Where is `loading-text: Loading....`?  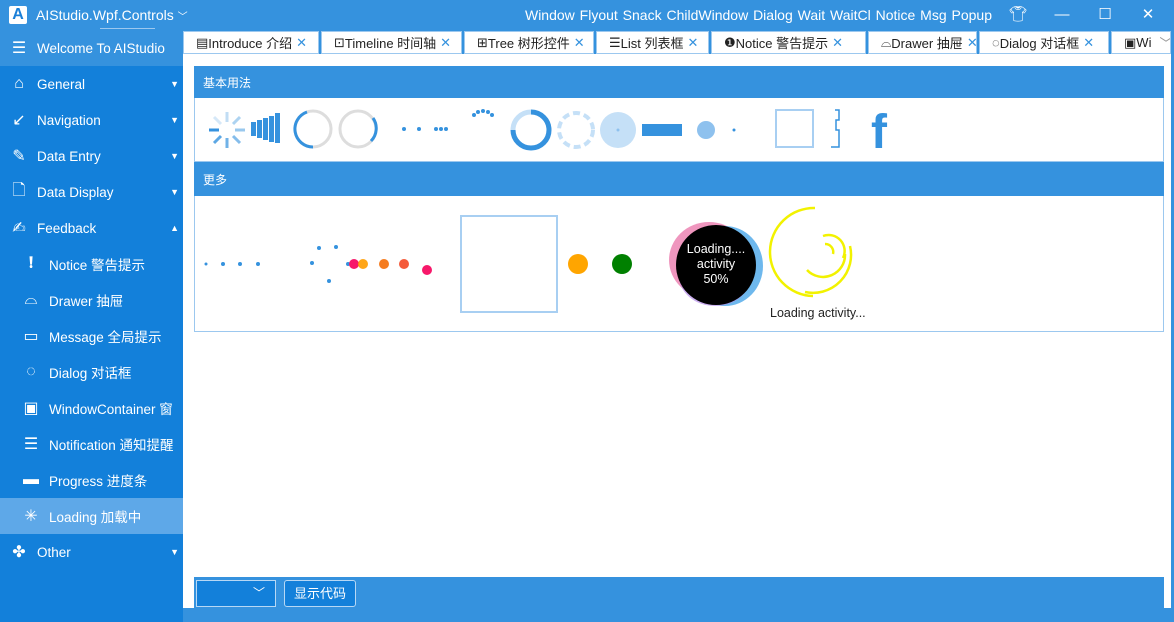
loading-text: Loading.... is located at coordinates (716, 249).